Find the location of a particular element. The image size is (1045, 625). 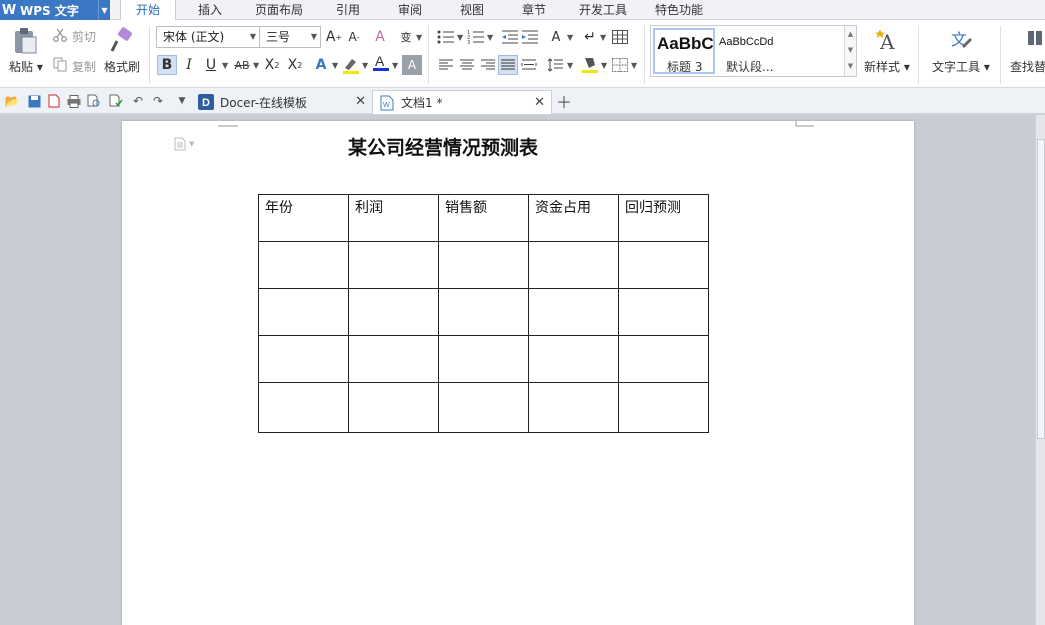

subscript-icon: X2 is located at coordinates (295, 65).